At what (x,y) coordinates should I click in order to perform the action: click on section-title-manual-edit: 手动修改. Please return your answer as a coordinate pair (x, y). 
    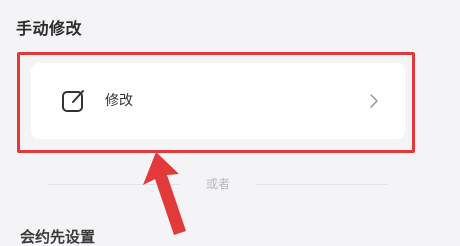
    Looking at the image, I should click on (49, 28).